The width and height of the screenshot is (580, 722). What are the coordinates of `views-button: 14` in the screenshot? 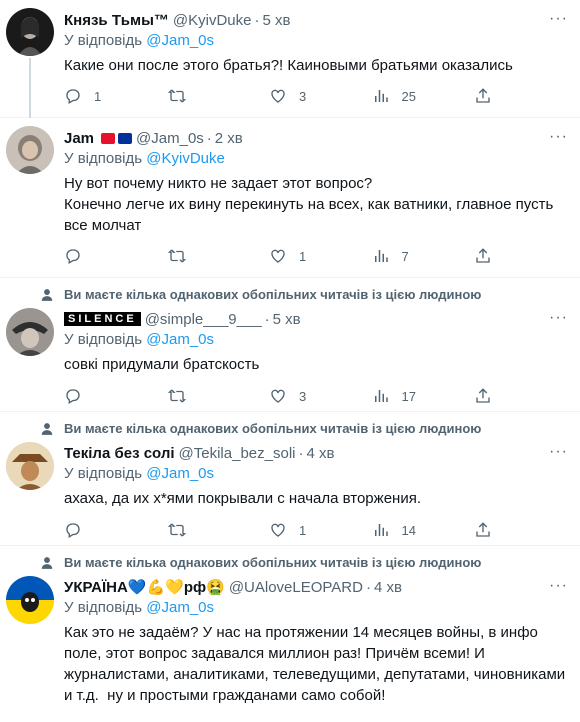 It's located at (417, 530).